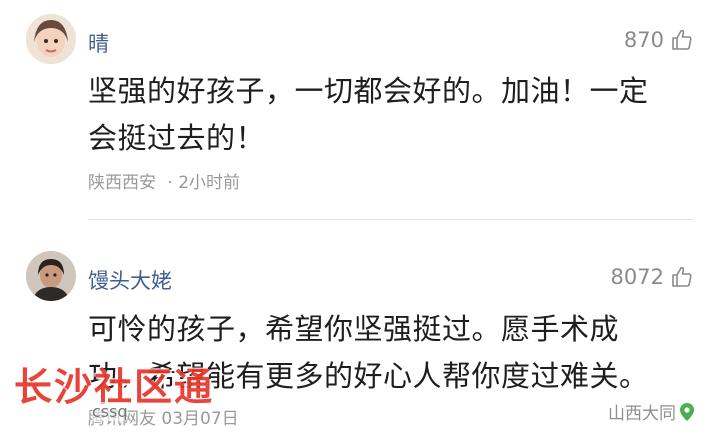  I want to click on comment-text-line: 会挺过去的！, so click(177, 138).